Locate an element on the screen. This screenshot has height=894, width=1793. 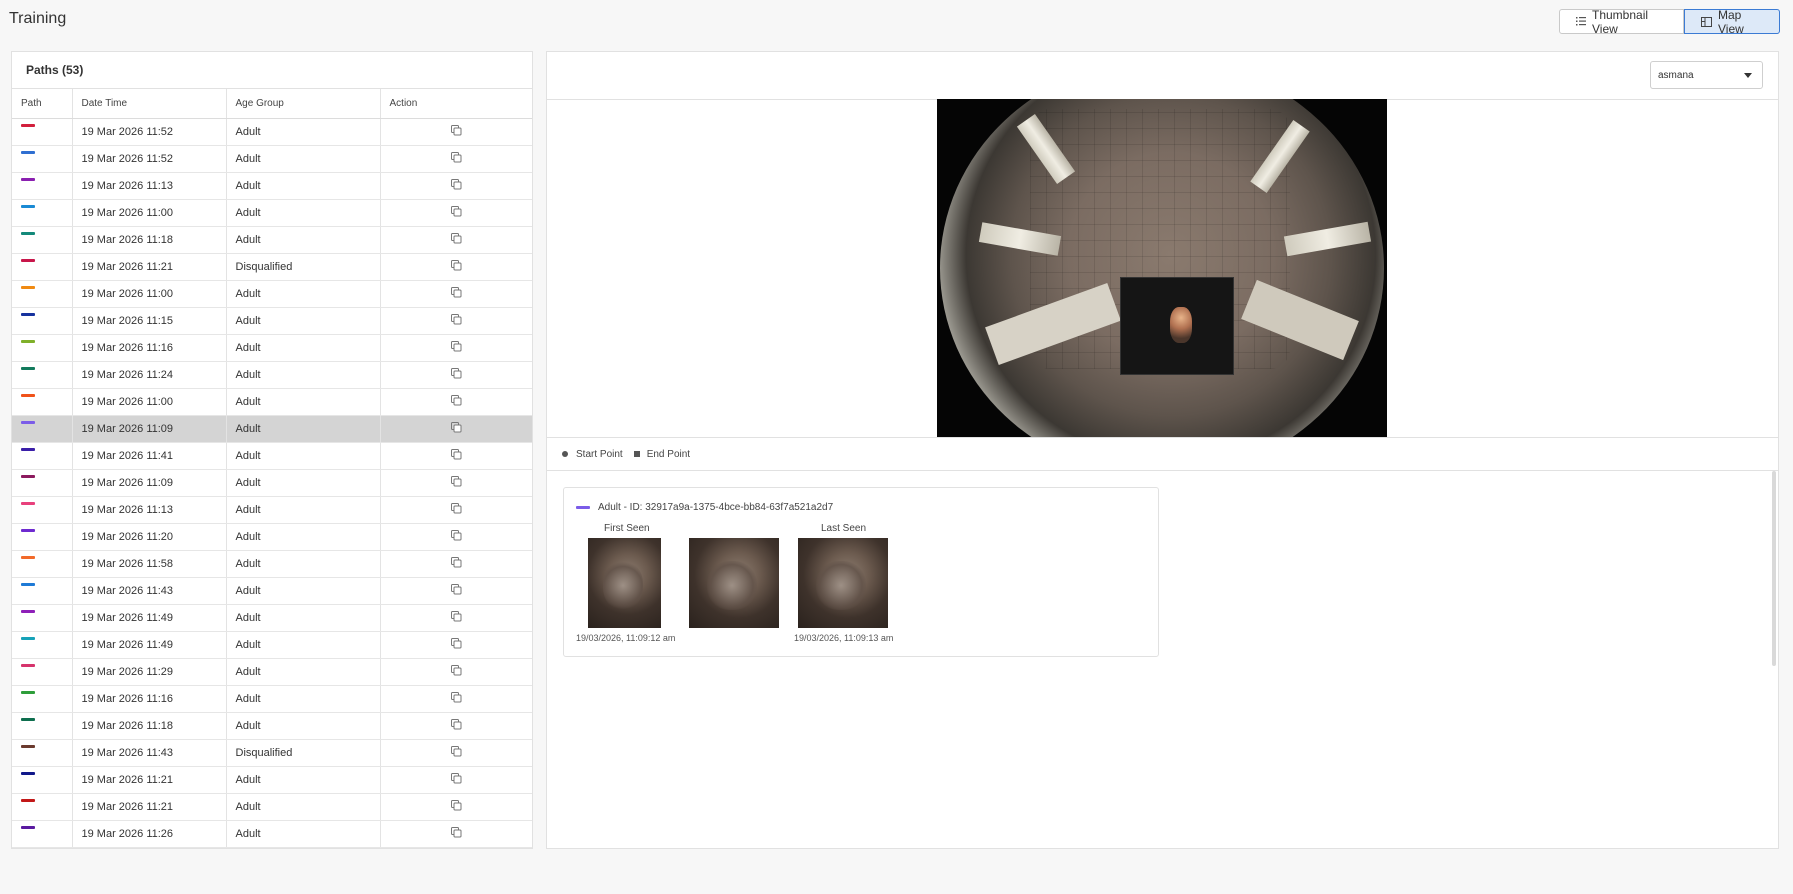
last-seen-timestamp: 19/03/2026, 11:09:13 am is located at coordinates (844, 638).